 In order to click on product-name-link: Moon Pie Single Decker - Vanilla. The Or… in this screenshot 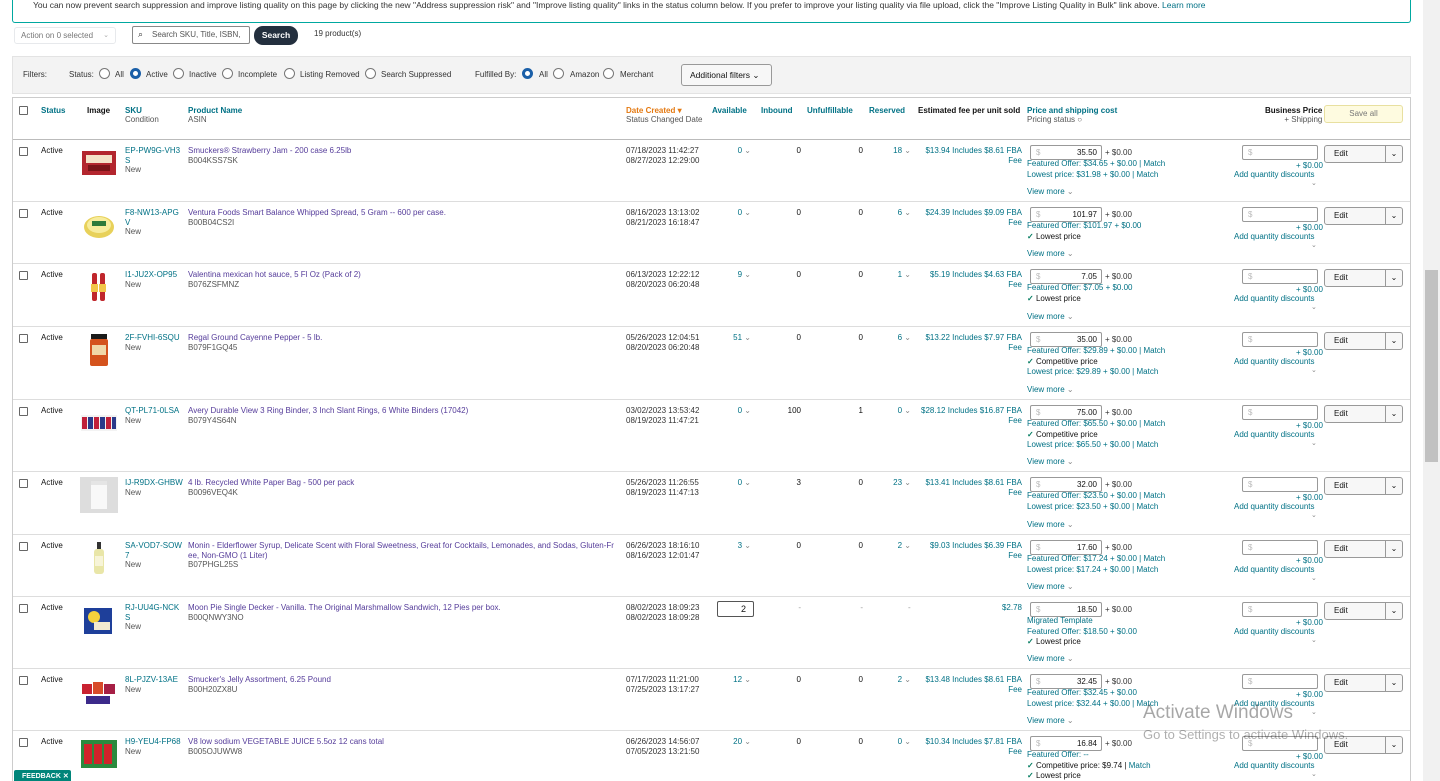, I will do `click(404, 612)`.